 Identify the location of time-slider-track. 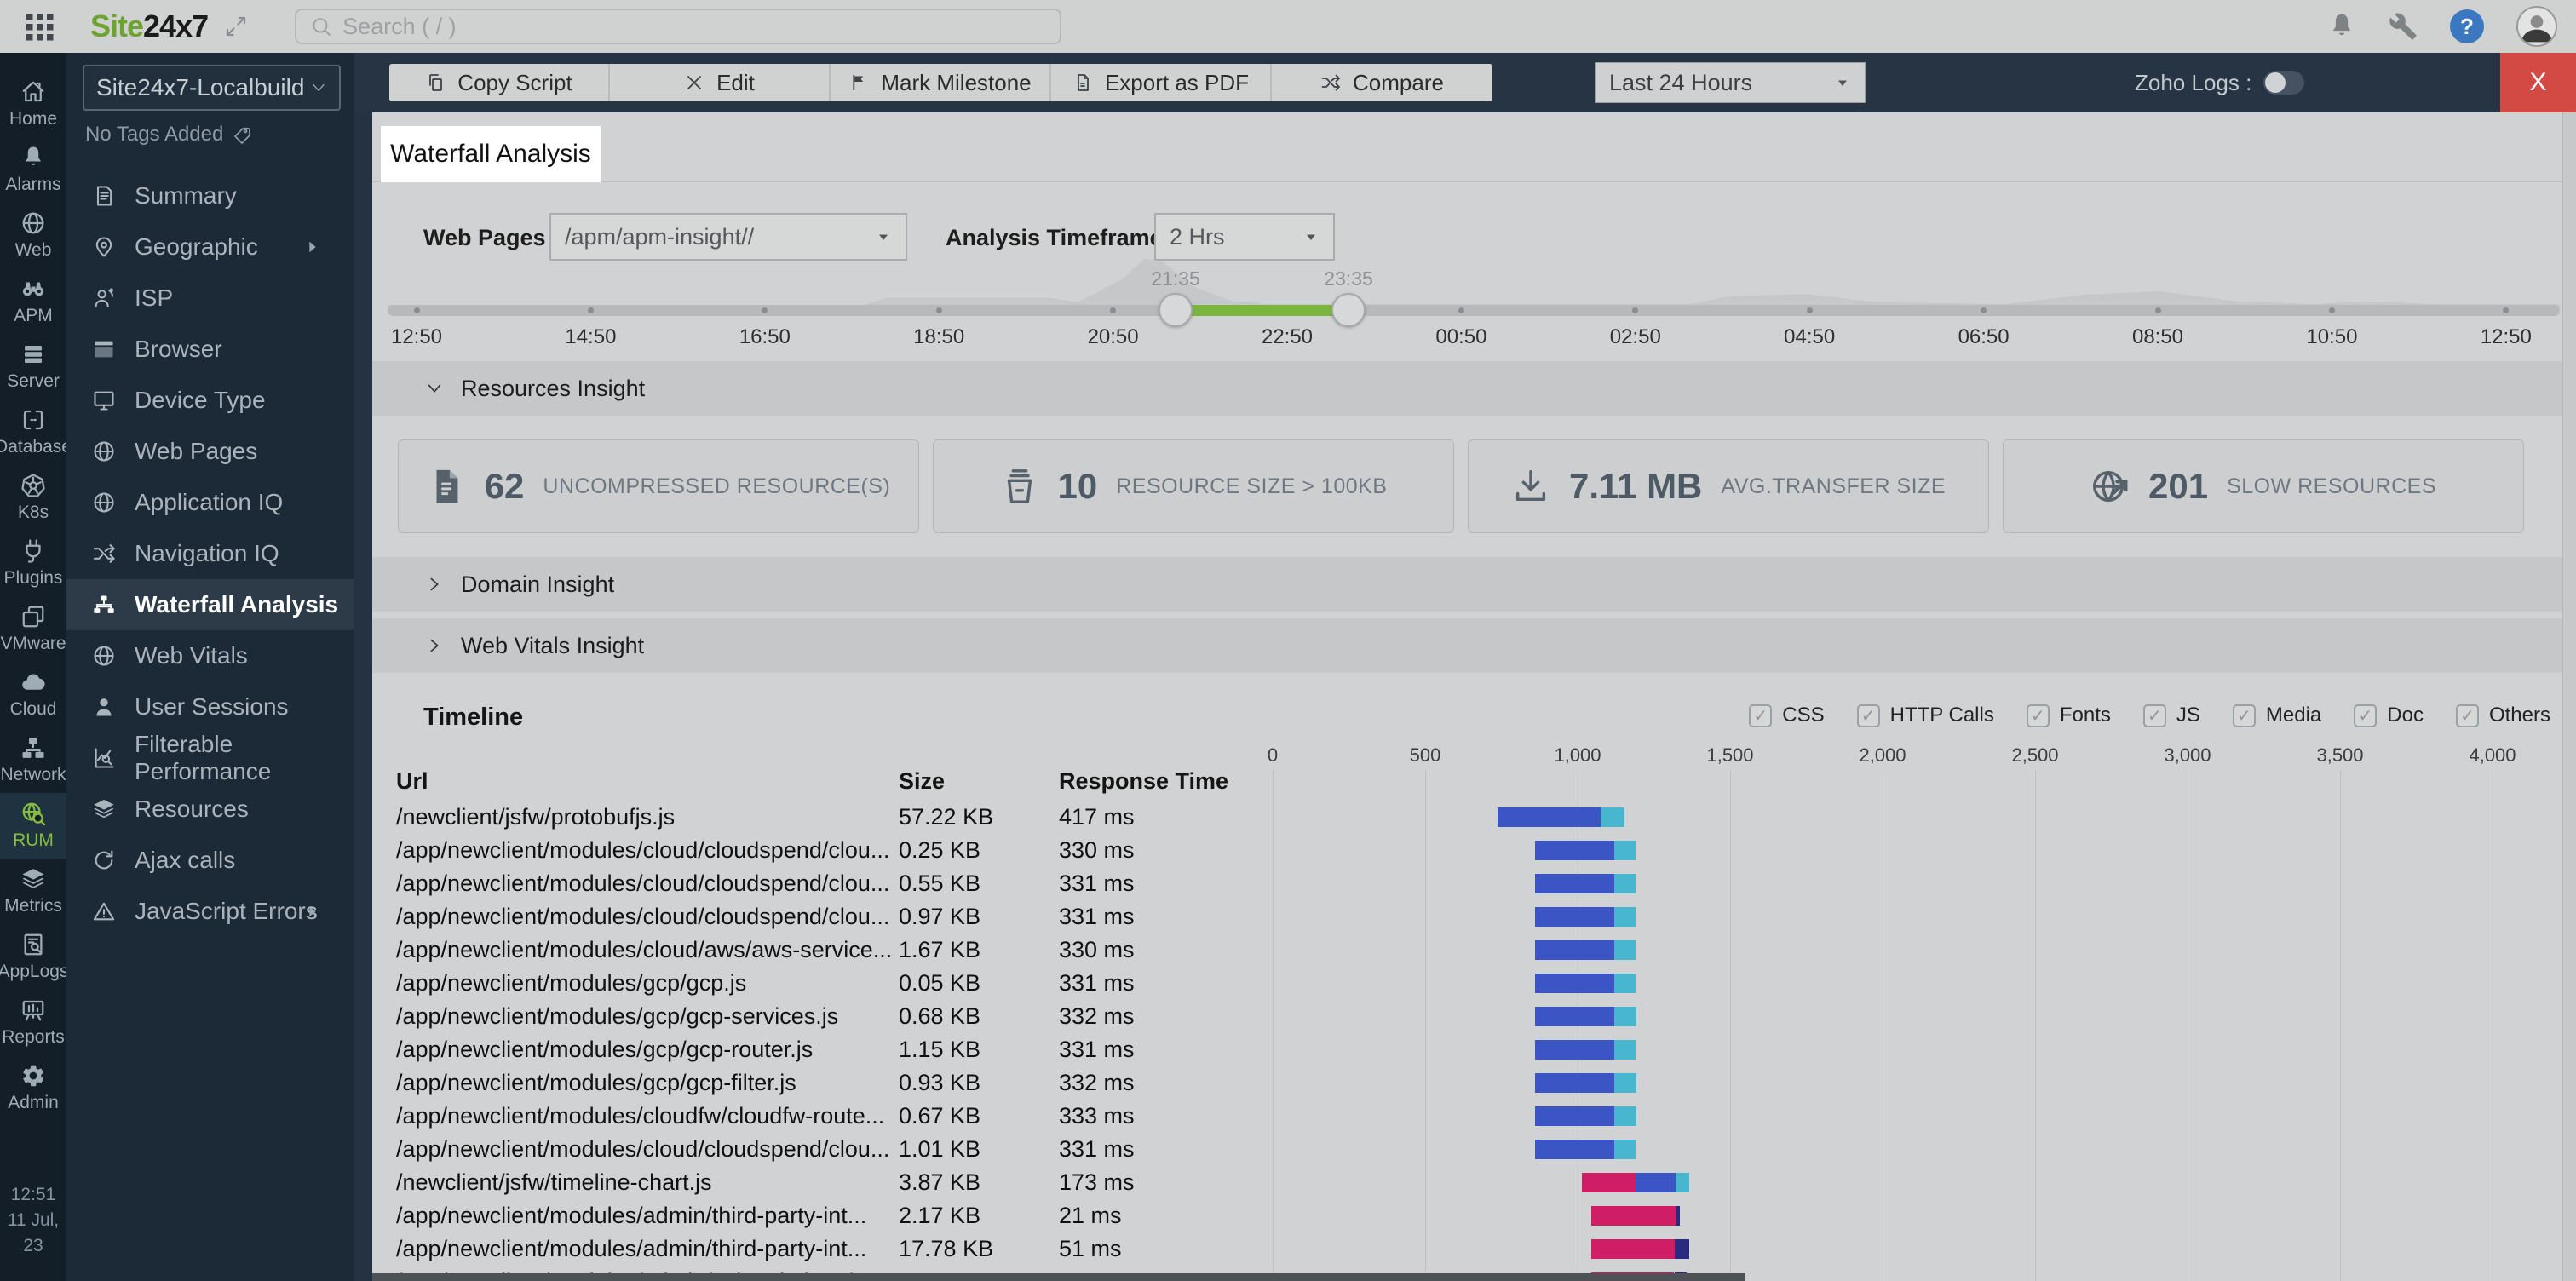
(1474, 310).